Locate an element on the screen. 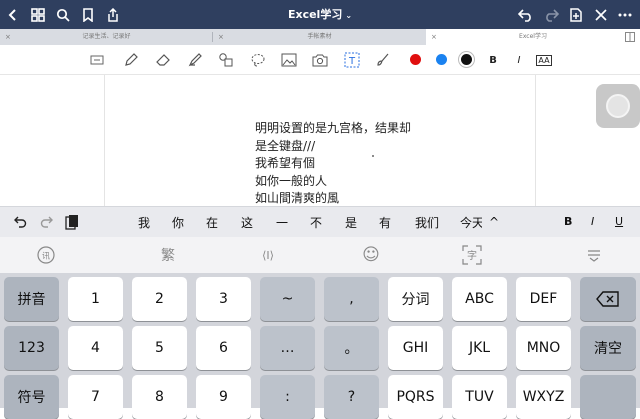 This screenshot has height=419, width=640. emoji-icon: ☺ is located at coordinates (371, 255).